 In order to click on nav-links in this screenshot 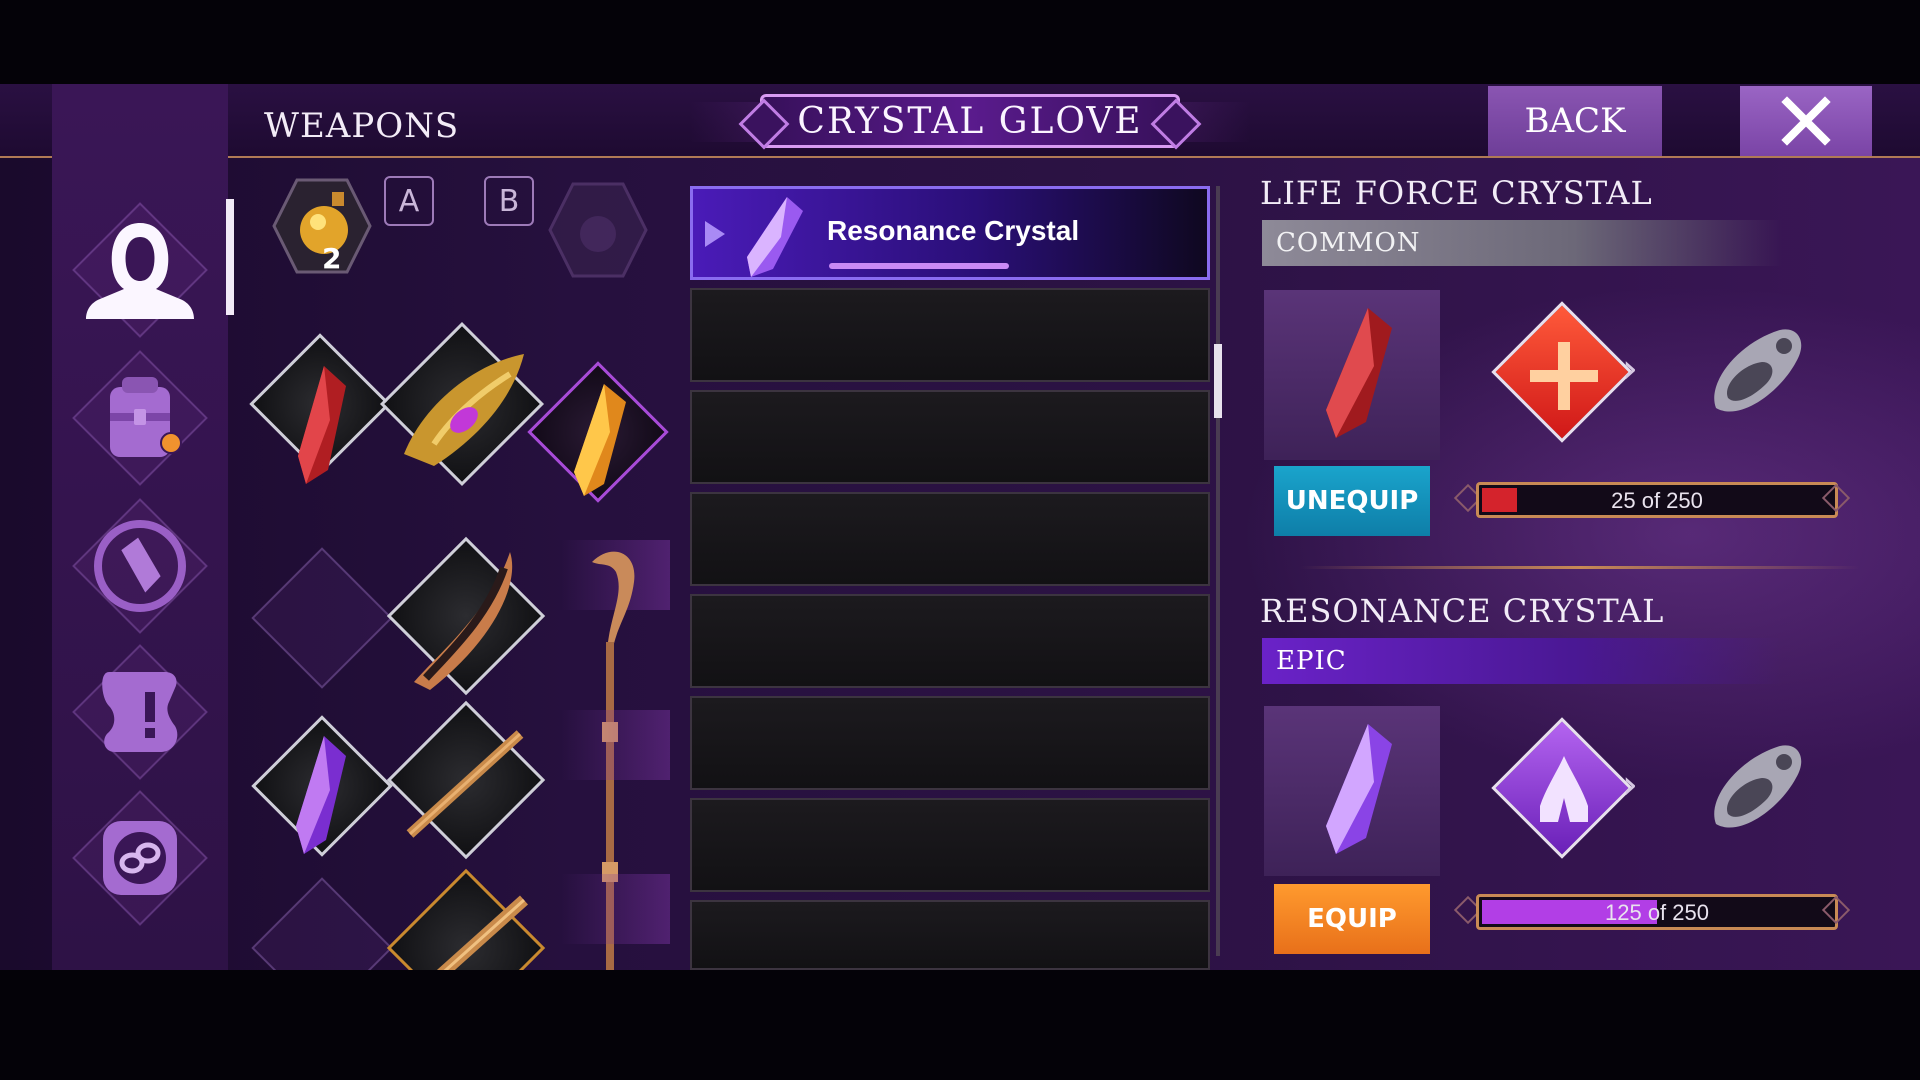, I will do `click(140, 858)`.